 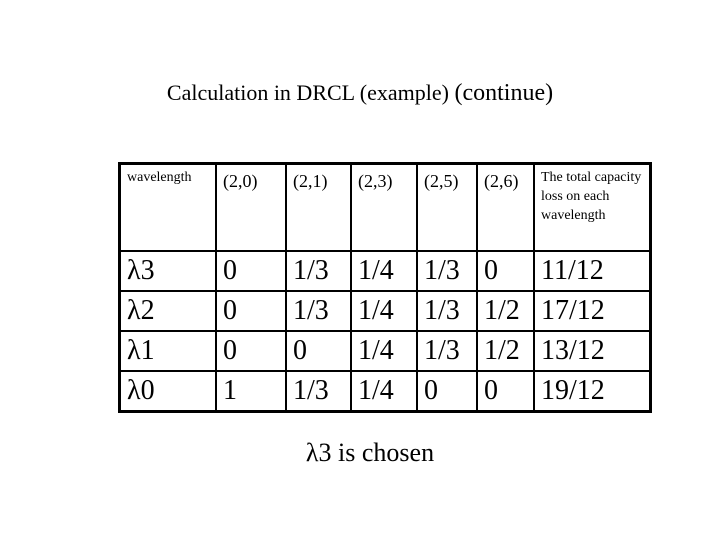 I want to click on table-row: λ1 0 0 1/4 1/3 1/2 13/12, so click(x=385, y=351).